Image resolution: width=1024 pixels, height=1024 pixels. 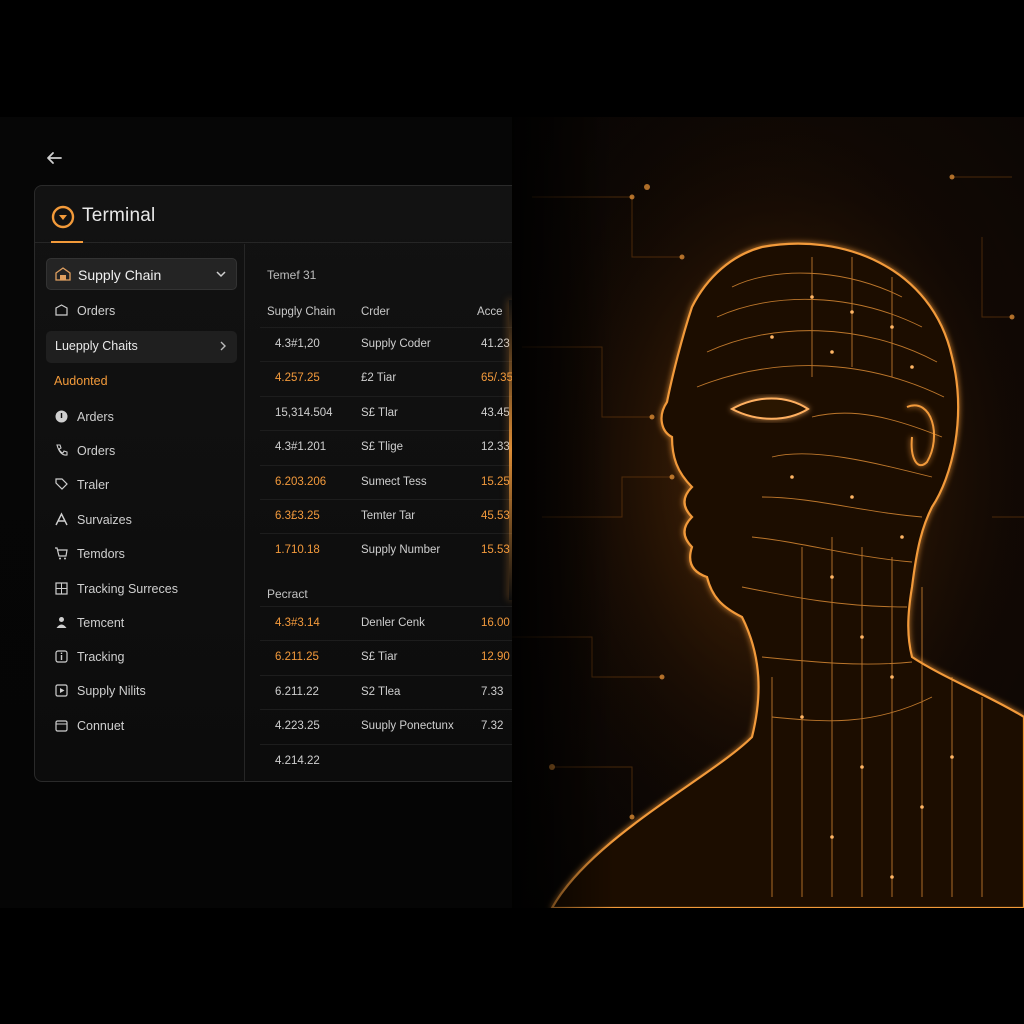 What do you see at coordinates (101, 726) in the screenshot?
I see `sidebar-item-label: Connuet` at bounding box center [101, 726].